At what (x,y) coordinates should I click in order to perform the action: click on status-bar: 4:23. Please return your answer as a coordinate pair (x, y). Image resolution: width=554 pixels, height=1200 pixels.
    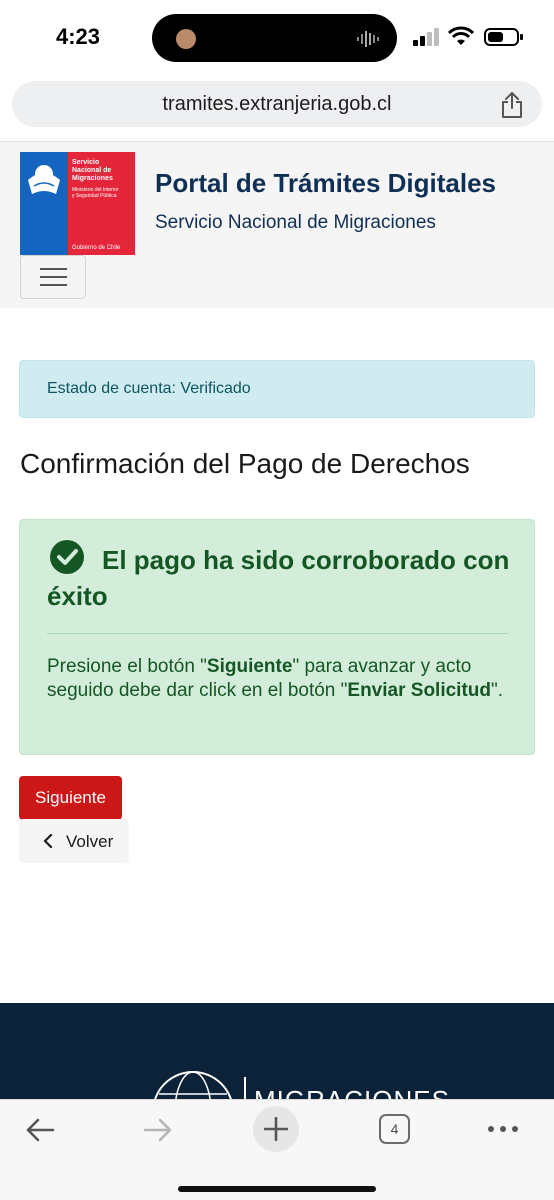
    Looking at the image, I should click on (277, 38).